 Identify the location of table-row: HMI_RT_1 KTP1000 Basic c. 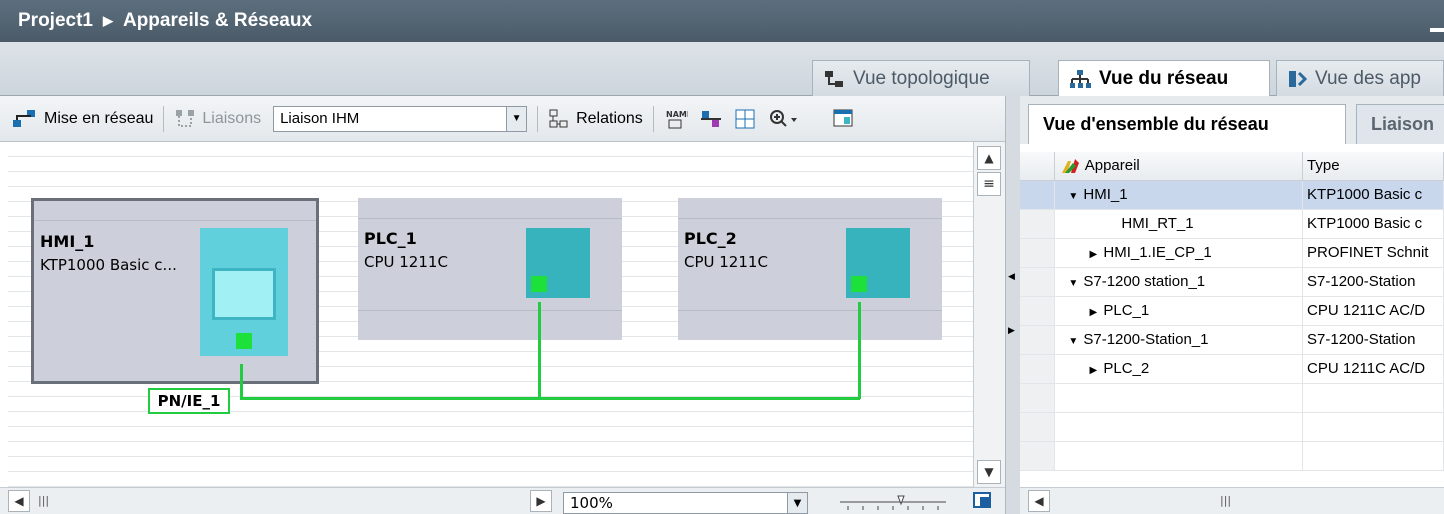
(1232, 224).